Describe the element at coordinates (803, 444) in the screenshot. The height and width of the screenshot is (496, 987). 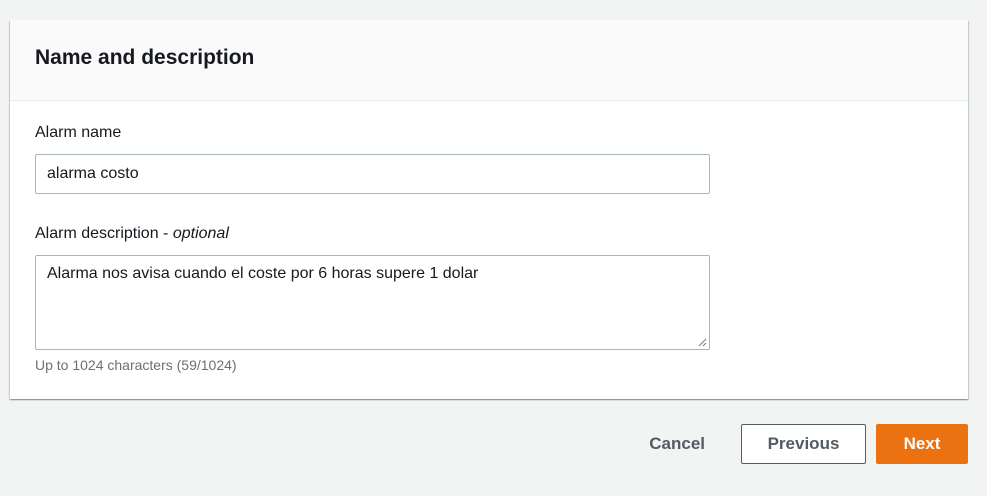
I see `previous-button: Previous` at that location.